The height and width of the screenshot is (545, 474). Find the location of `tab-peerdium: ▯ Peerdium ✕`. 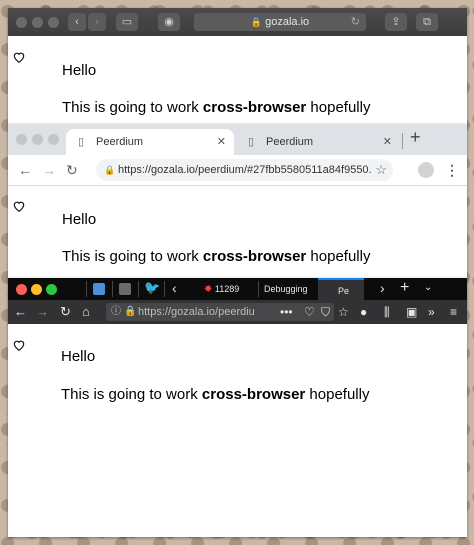

tab-peerdium: ▯ Peerdium ✕ is located at coordinates (318, 142).